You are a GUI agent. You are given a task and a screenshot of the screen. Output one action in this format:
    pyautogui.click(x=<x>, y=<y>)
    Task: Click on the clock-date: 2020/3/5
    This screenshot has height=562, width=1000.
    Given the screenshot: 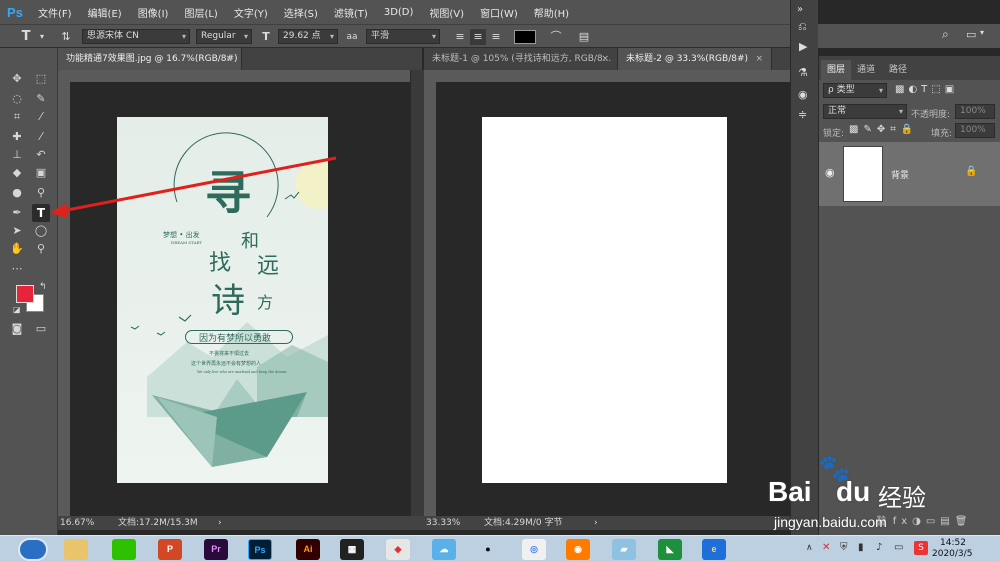 What is the action you would take?
    pyautogui.click(x=952, y=554)
    